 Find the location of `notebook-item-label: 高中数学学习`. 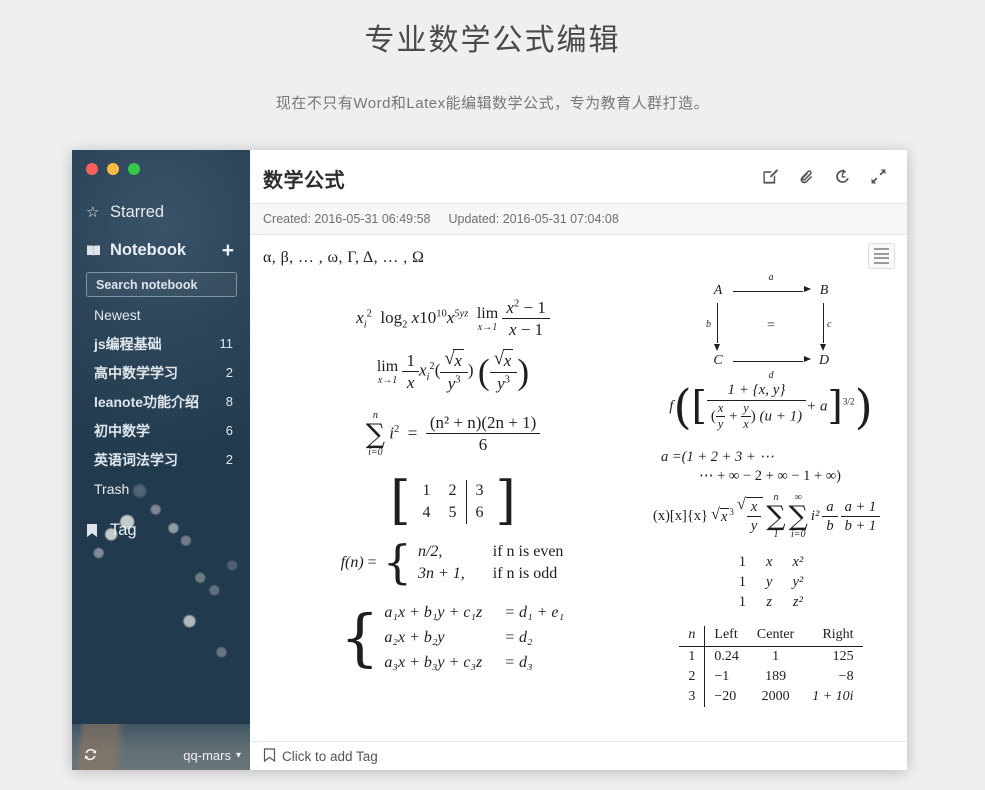

notebook-item-label: 高中数学学习 is located at coordinates (136, 372).